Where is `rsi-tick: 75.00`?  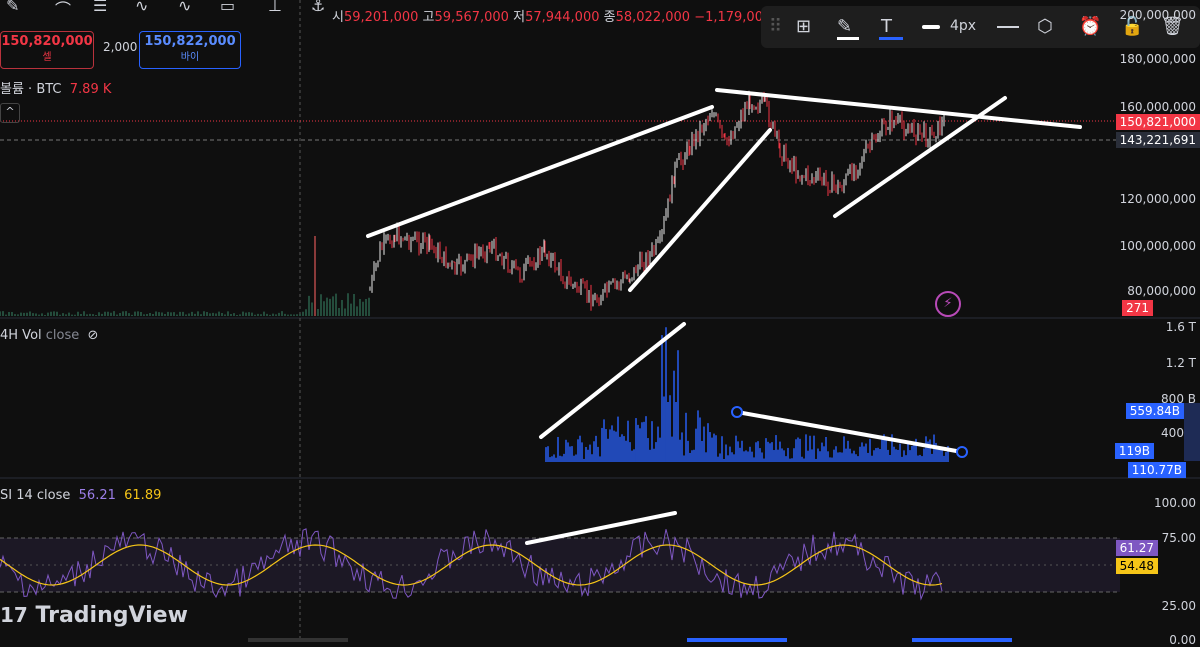 rsi-tick: 75.00 is located at coordinates (1178, 538).